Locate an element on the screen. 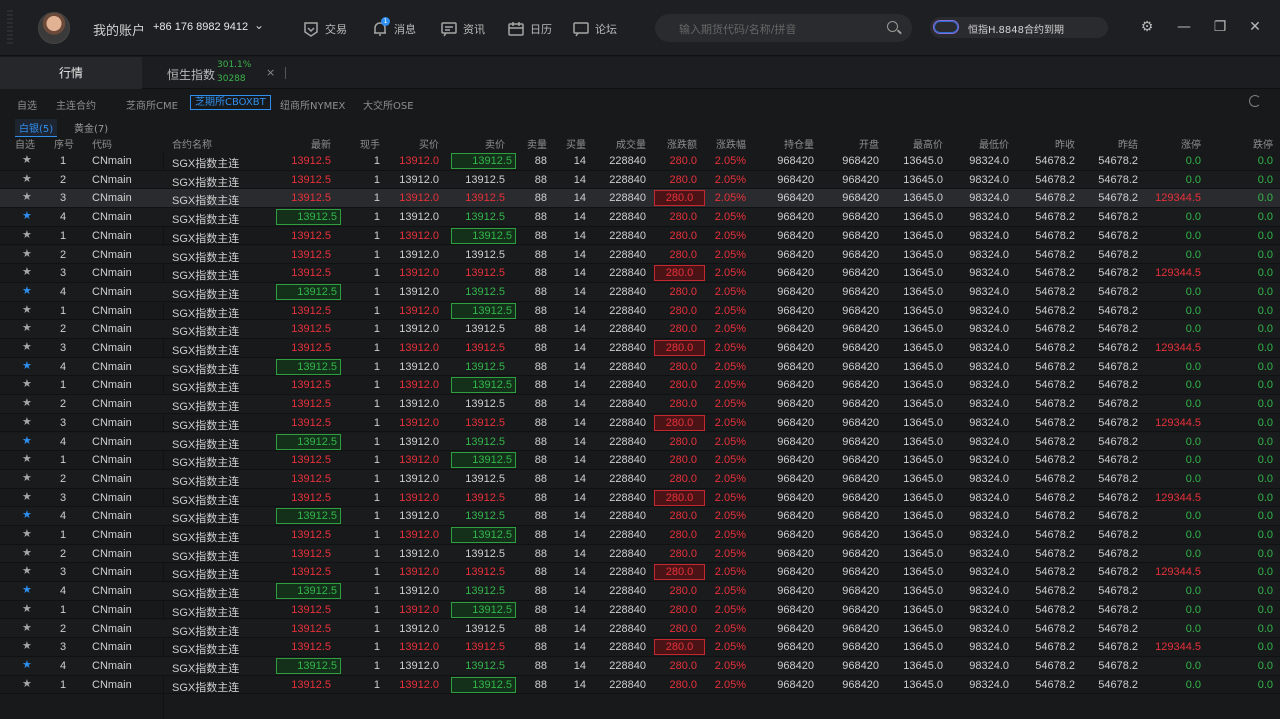 The width and height of the screenshot is (1280, 719). exchange-cme: 芝商所CME is located at coordinates (152, 104).